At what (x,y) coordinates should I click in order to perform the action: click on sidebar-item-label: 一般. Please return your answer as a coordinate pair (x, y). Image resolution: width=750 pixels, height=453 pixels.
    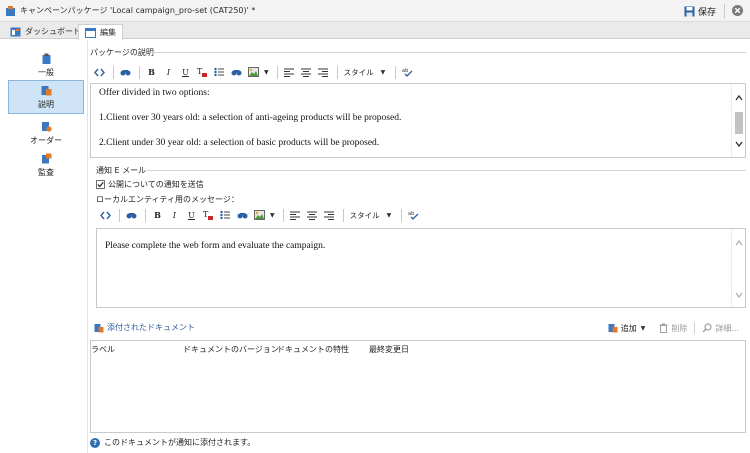
    Looking at the image, I should click on (46, 72).